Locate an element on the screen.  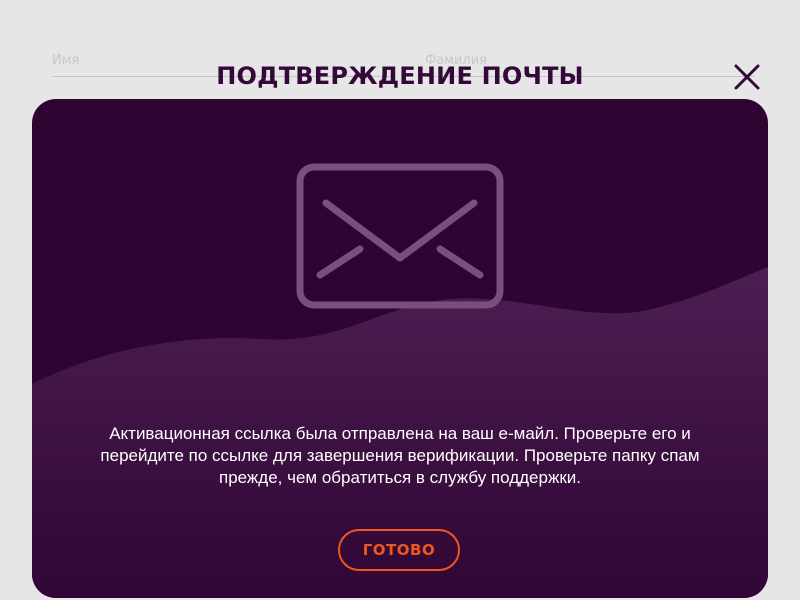
close-icon is located at coordinates (747, 77).